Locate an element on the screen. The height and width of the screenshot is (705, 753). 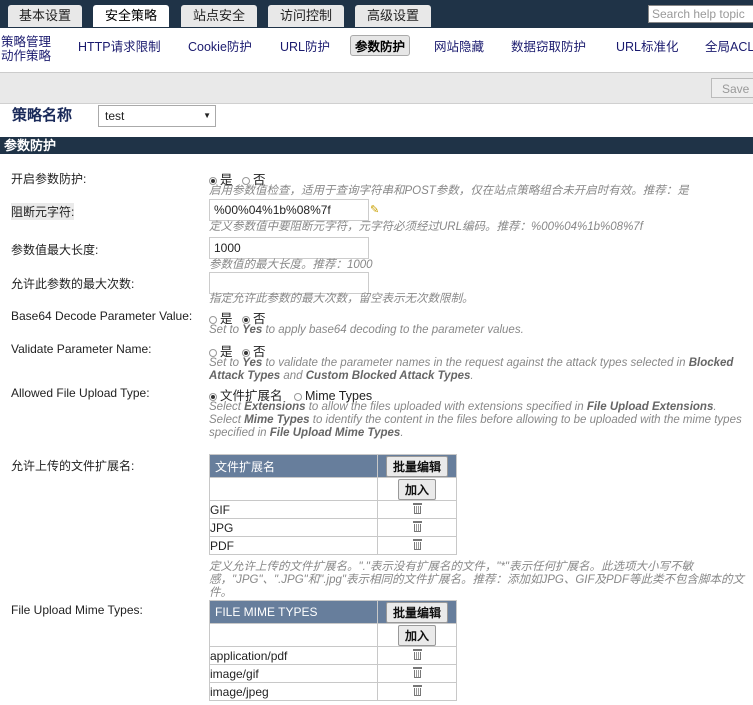
base64-label: Base64 Decode Parameter Value: is located at coordinates (102, 316).